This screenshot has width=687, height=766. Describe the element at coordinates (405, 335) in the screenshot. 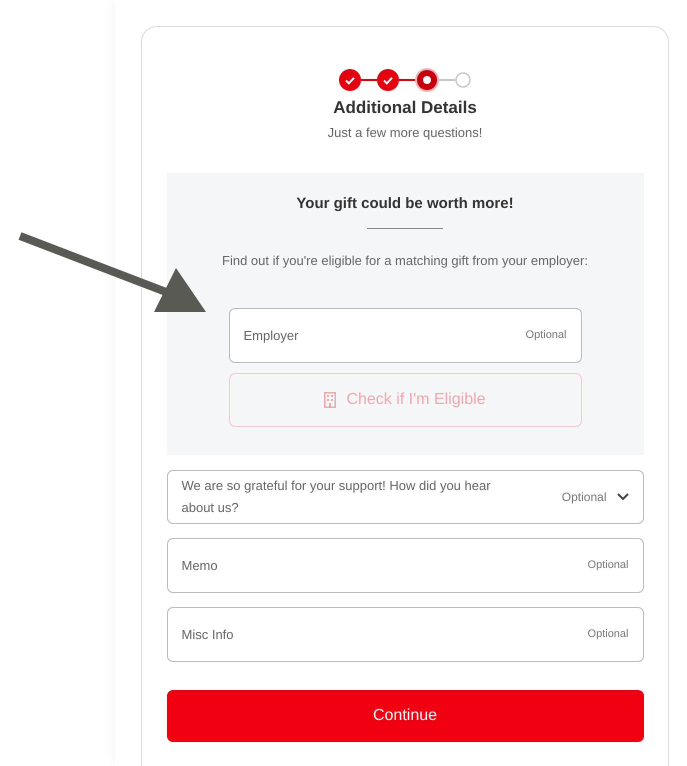

I see `employer-field: Employer Optional` at that location.